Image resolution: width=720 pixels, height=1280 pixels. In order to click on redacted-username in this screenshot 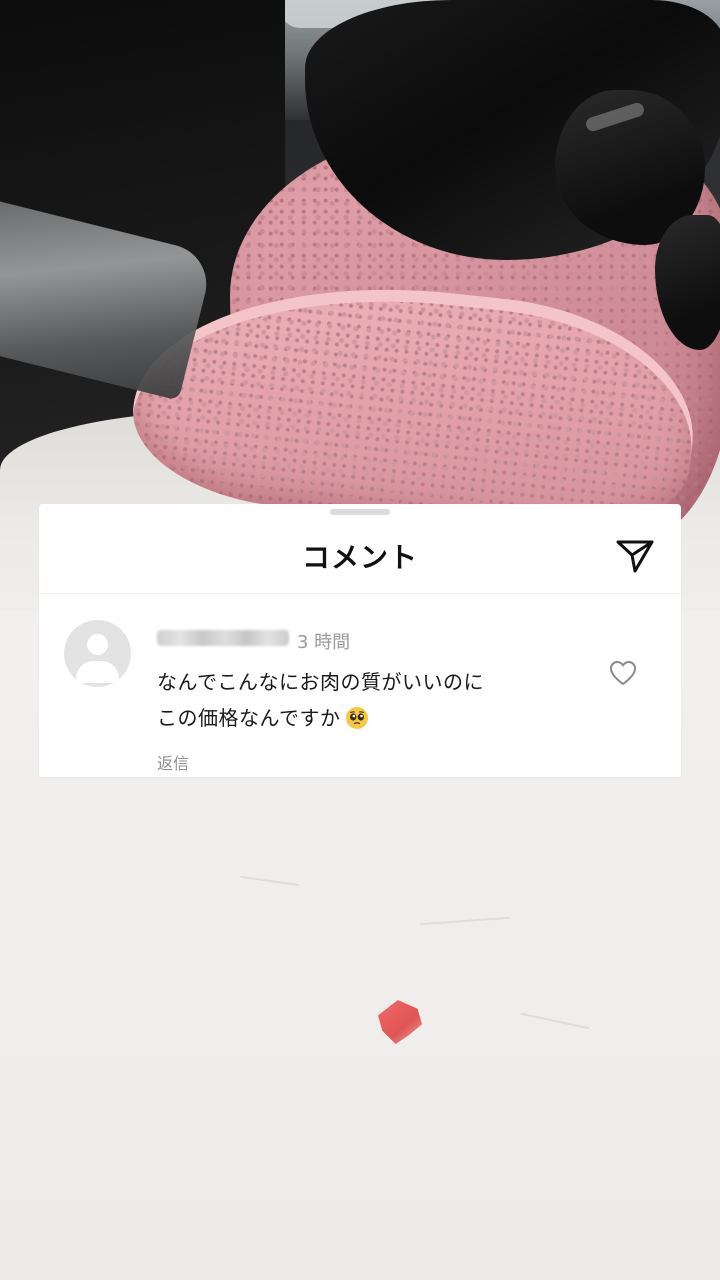, I will do `click(223, 638)`.